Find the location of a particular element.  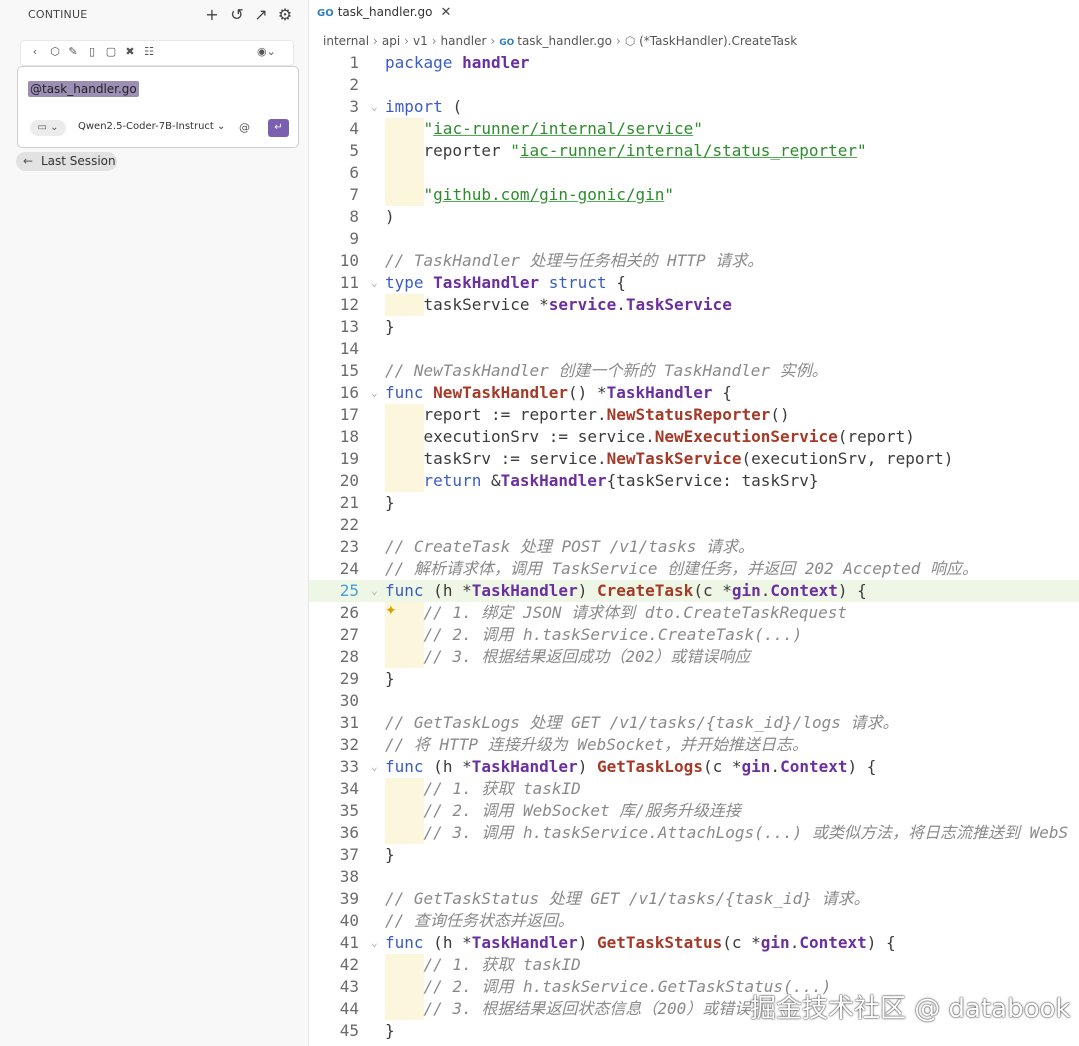

code-line: 16 ⌄ func NewTaskHandler() *TaskHandler { is located at coordinates (694, 393).